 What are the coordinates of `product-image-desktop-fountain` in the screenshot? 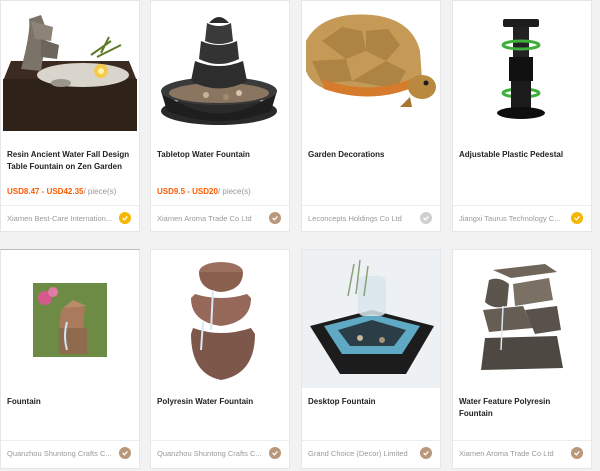 It's located at (371, 319).